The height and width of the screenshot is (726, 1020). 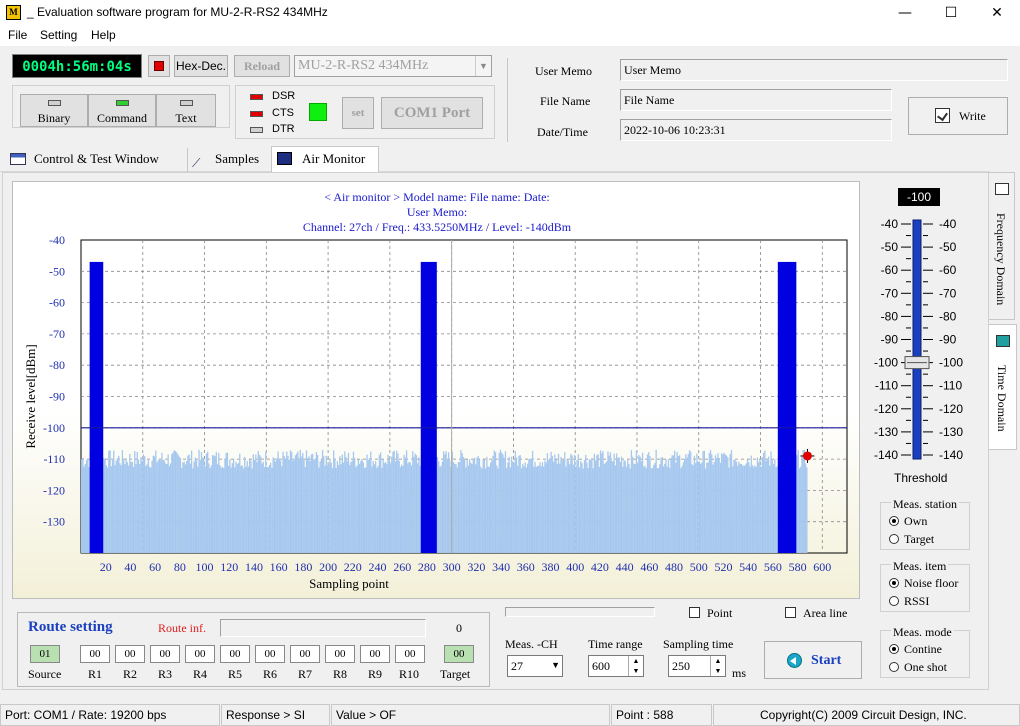 I want to click on route-r2-field: 00, so click(x=130, y=654).